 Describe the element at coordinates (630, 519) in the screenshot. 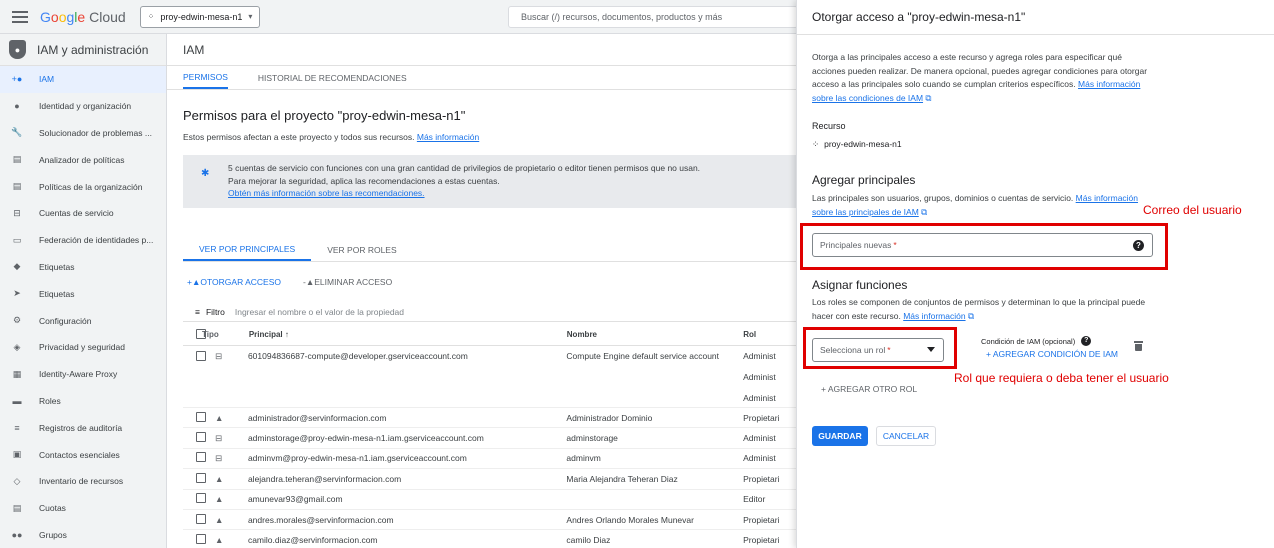

I see `row-name: Andres Orlando Morales Munevar` at that location.